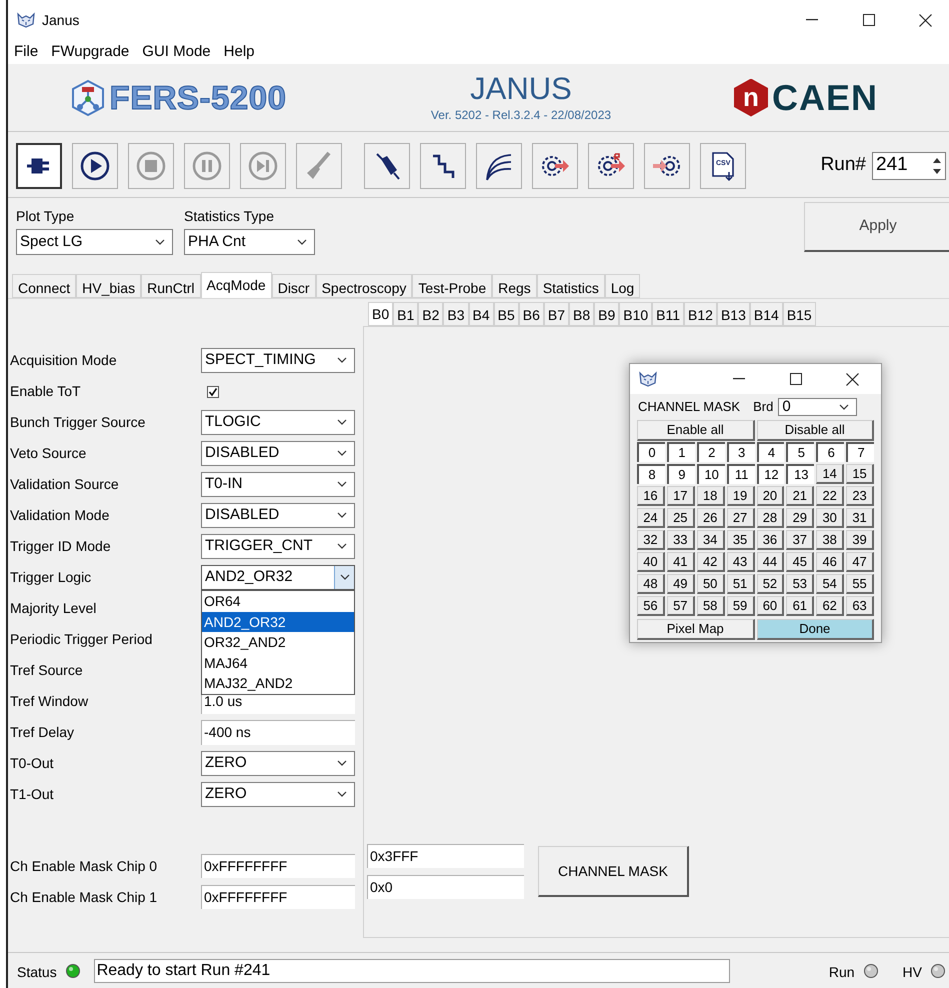 This screenshot has height=988, width=949. I want to click on channel-toggle: 11, so click(740, 474).